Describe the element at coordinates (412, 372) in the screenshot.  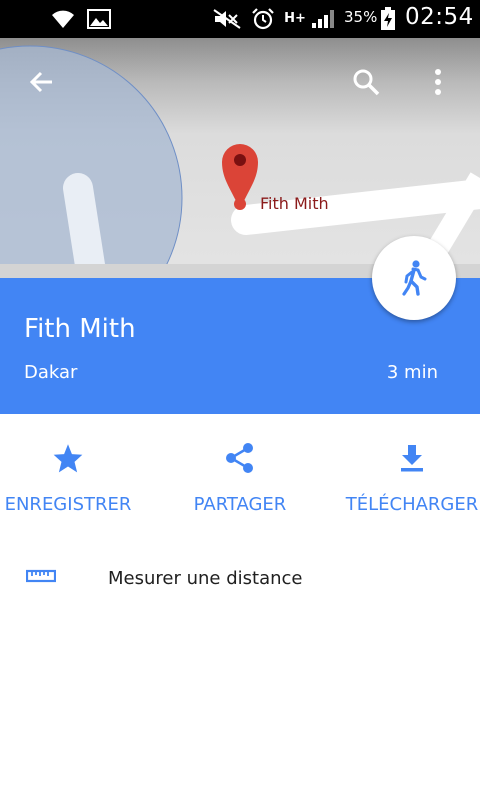
I see `travel-time: 3 min` at that location.